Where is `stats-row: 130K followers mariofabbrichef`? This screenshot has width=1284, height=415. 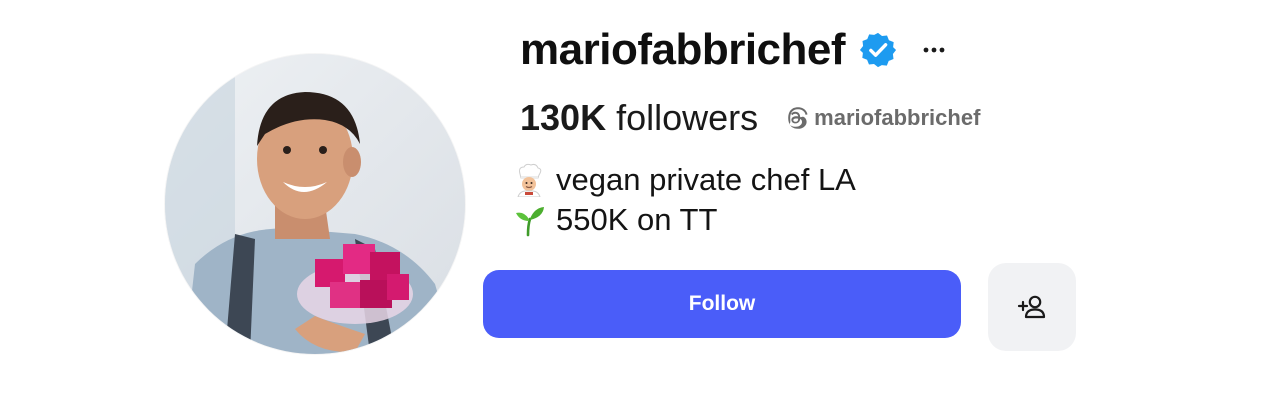
stats-row: 130K followers mariofabbrichef is located at coordinates (750, 118).